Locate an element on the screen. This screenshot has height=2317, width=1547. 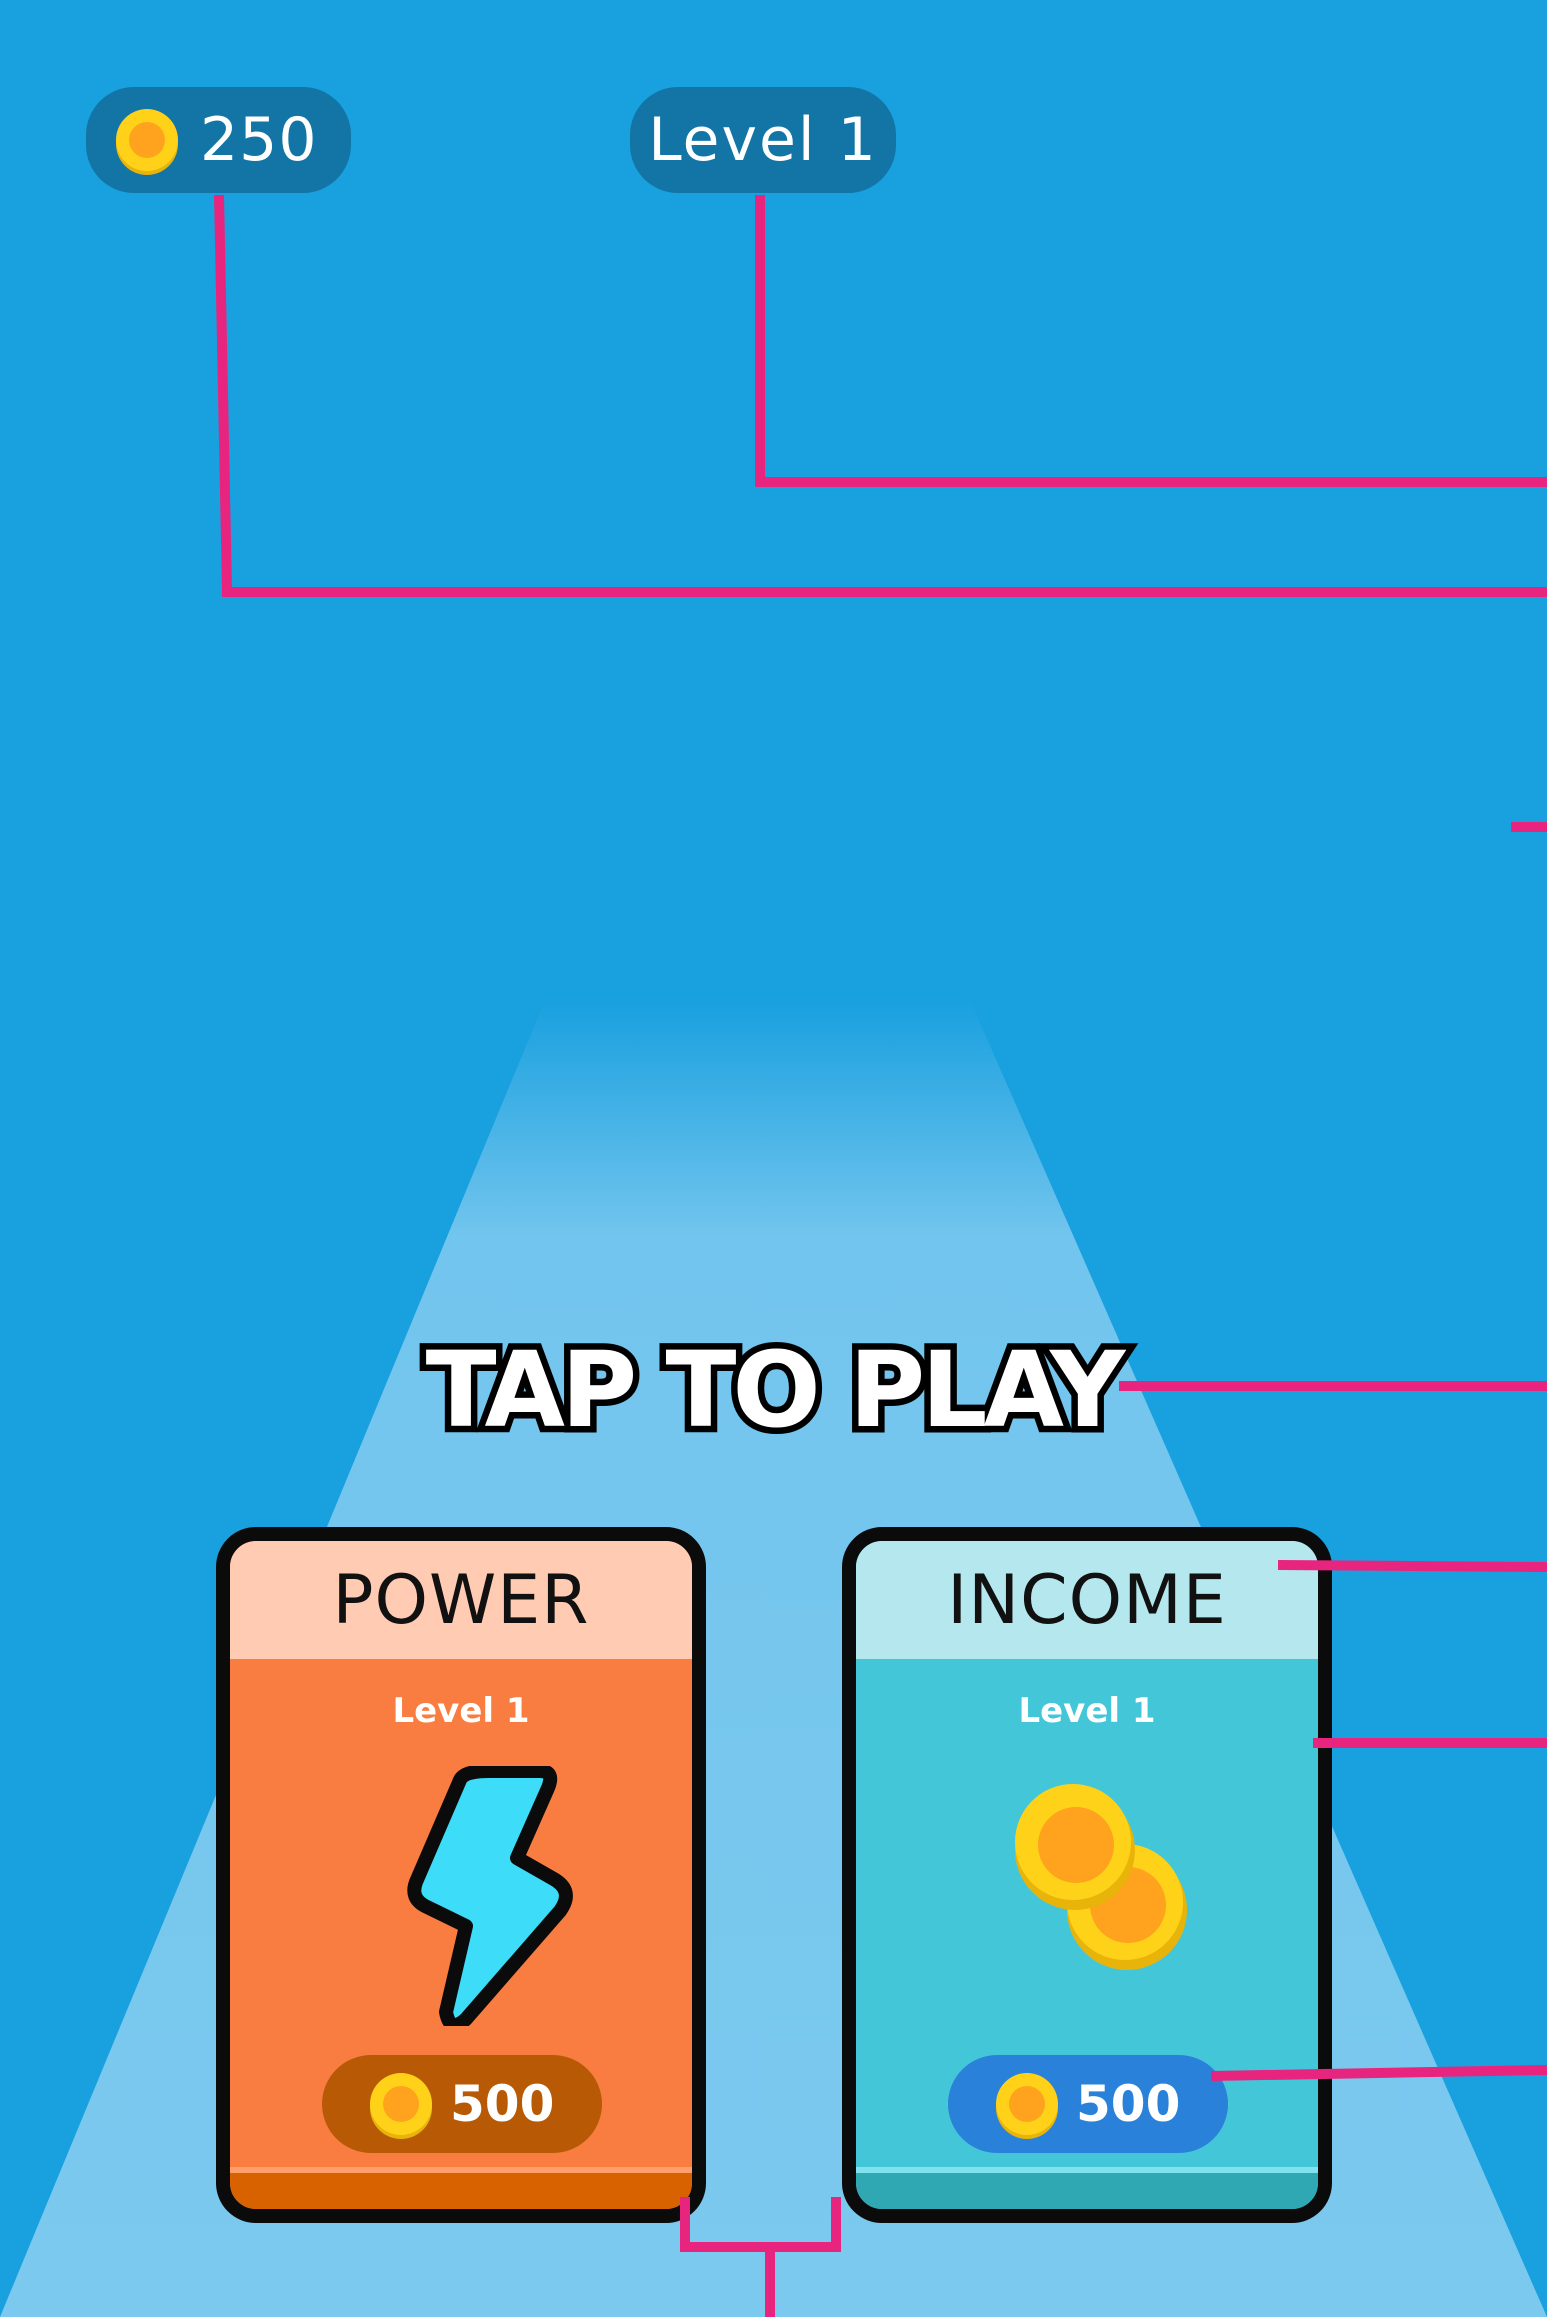
power-price-value: 500 is located at coordinates (502, 2104).